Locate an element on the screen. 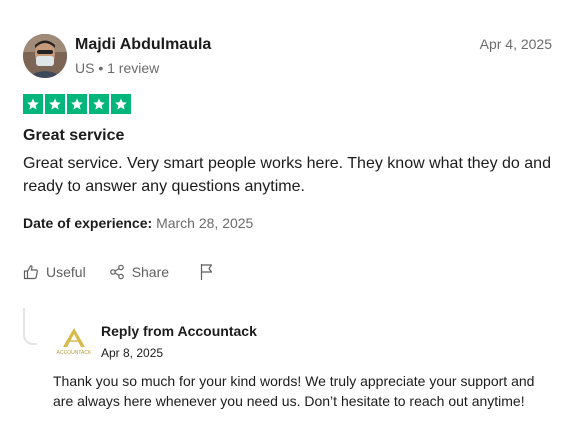 This screenshot has height=442, width=571. experience-label: Date of experience: is located at coordinates (88, 223).